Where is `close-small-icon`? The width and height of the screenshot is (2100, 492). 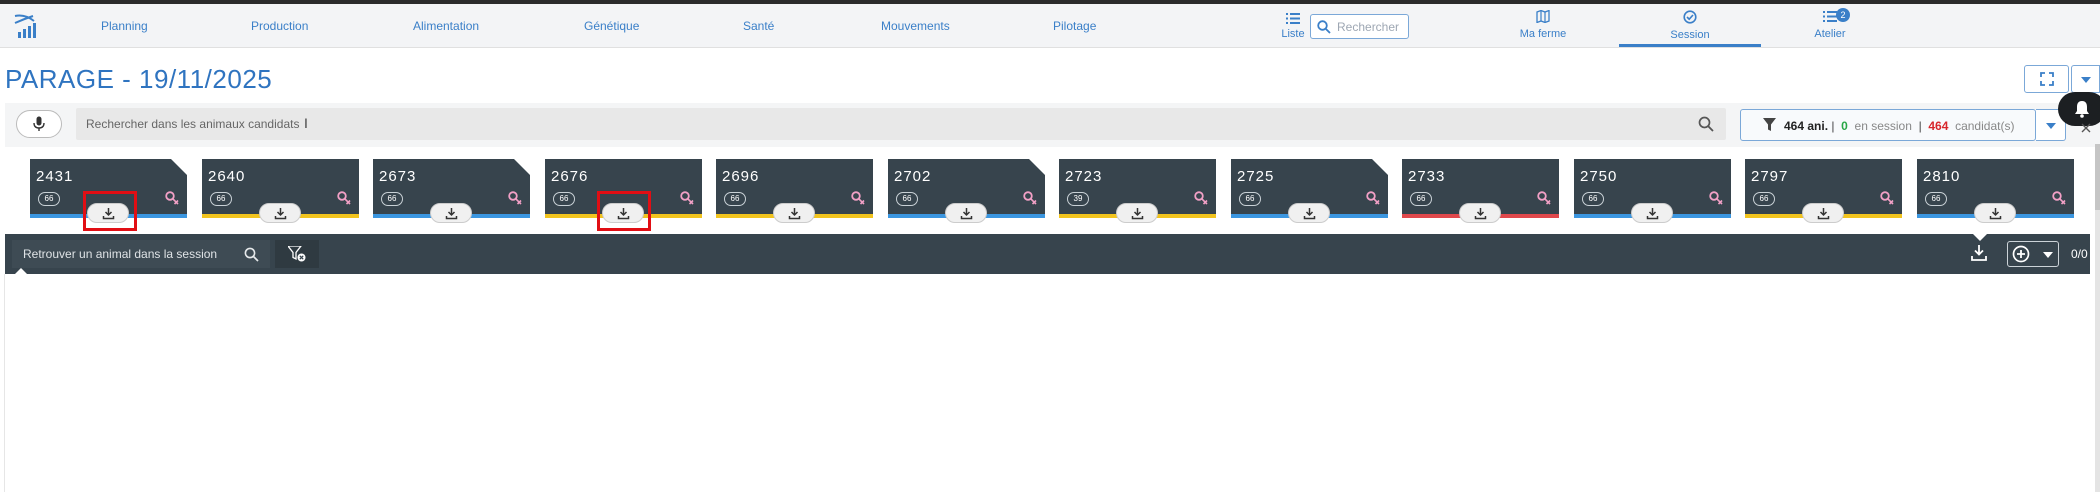 close-small-icon is located at coordinates (2086, 128).